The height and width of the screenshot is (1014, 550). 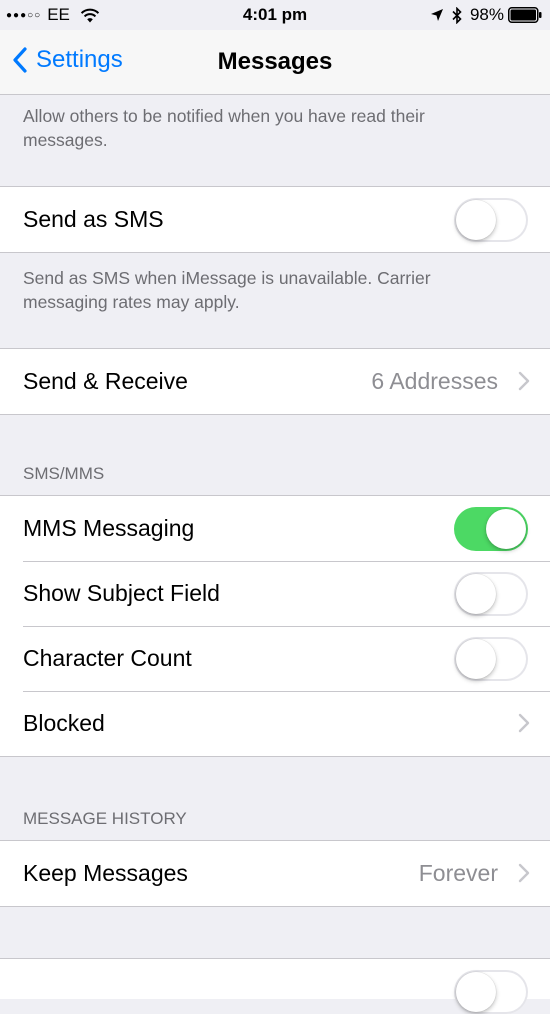 What do you see at coordinates (105, 381) in the screenshot?
I see `send-receive-label: Send & Receive` at bounding box center [105, 381].